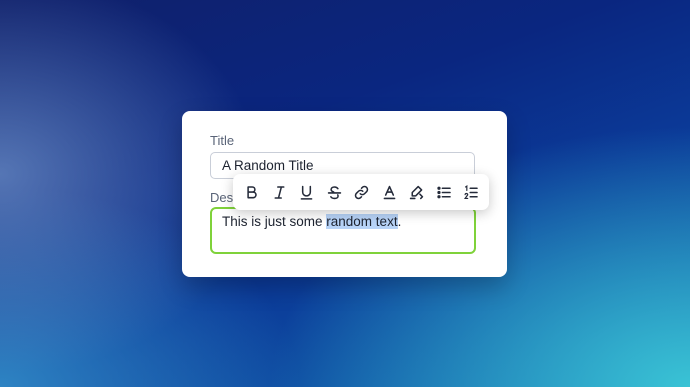 The image size is (690, 387). What do you see at coordinates (307, 192) in the screenshot?
I see `underline-icon` at bounding box center [307, 192].